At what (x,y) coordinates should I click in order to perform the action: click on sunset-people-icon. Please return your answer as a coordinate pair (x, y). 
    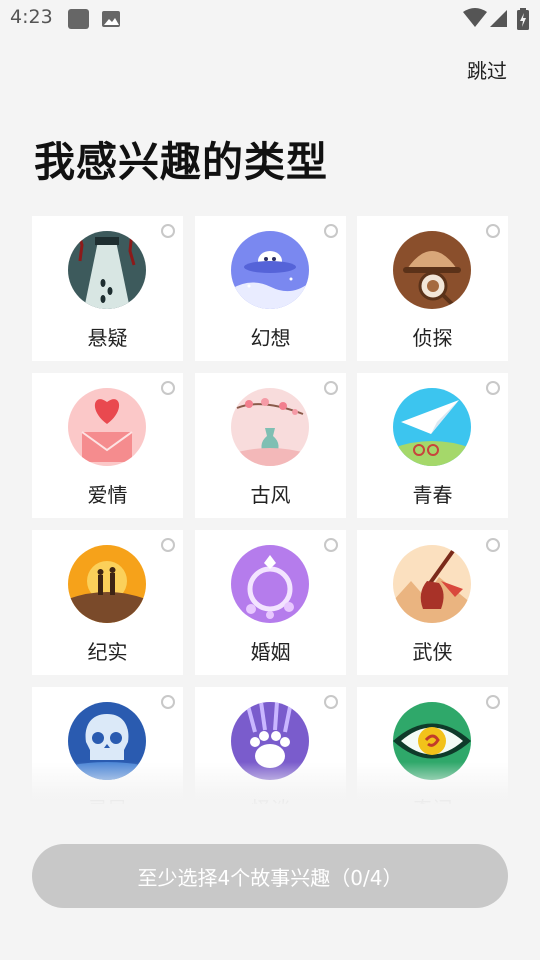
    Looking at the image, I should click on (107, 584).